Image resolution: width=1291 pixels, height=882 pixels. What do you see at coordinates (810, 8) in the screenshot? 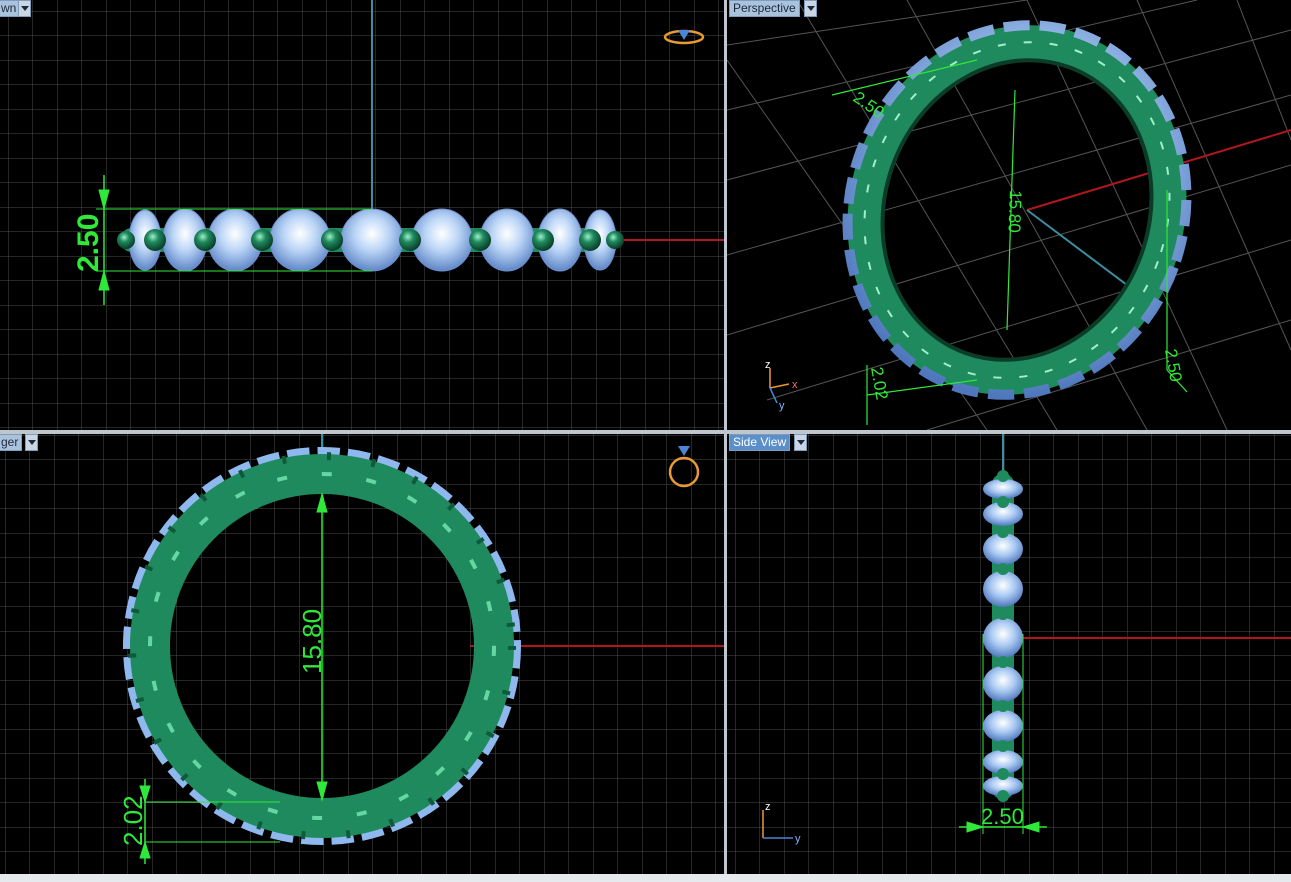
I see `viewport-perspective-dropdown` at bounding box center [810, 8].